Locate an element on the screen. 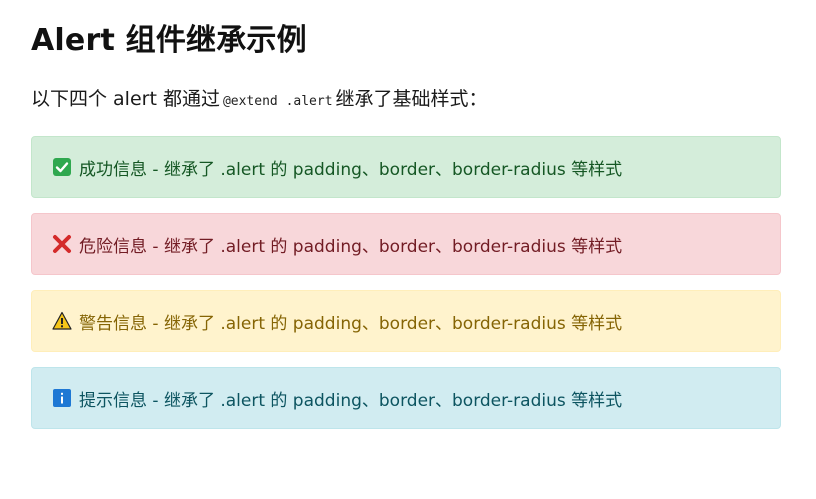 This screenshot has height=499, width=816. intro-text: 以下四个 alert 都通过 @extend .alert 继承了基础样式： is located at coordinates (406, 100).